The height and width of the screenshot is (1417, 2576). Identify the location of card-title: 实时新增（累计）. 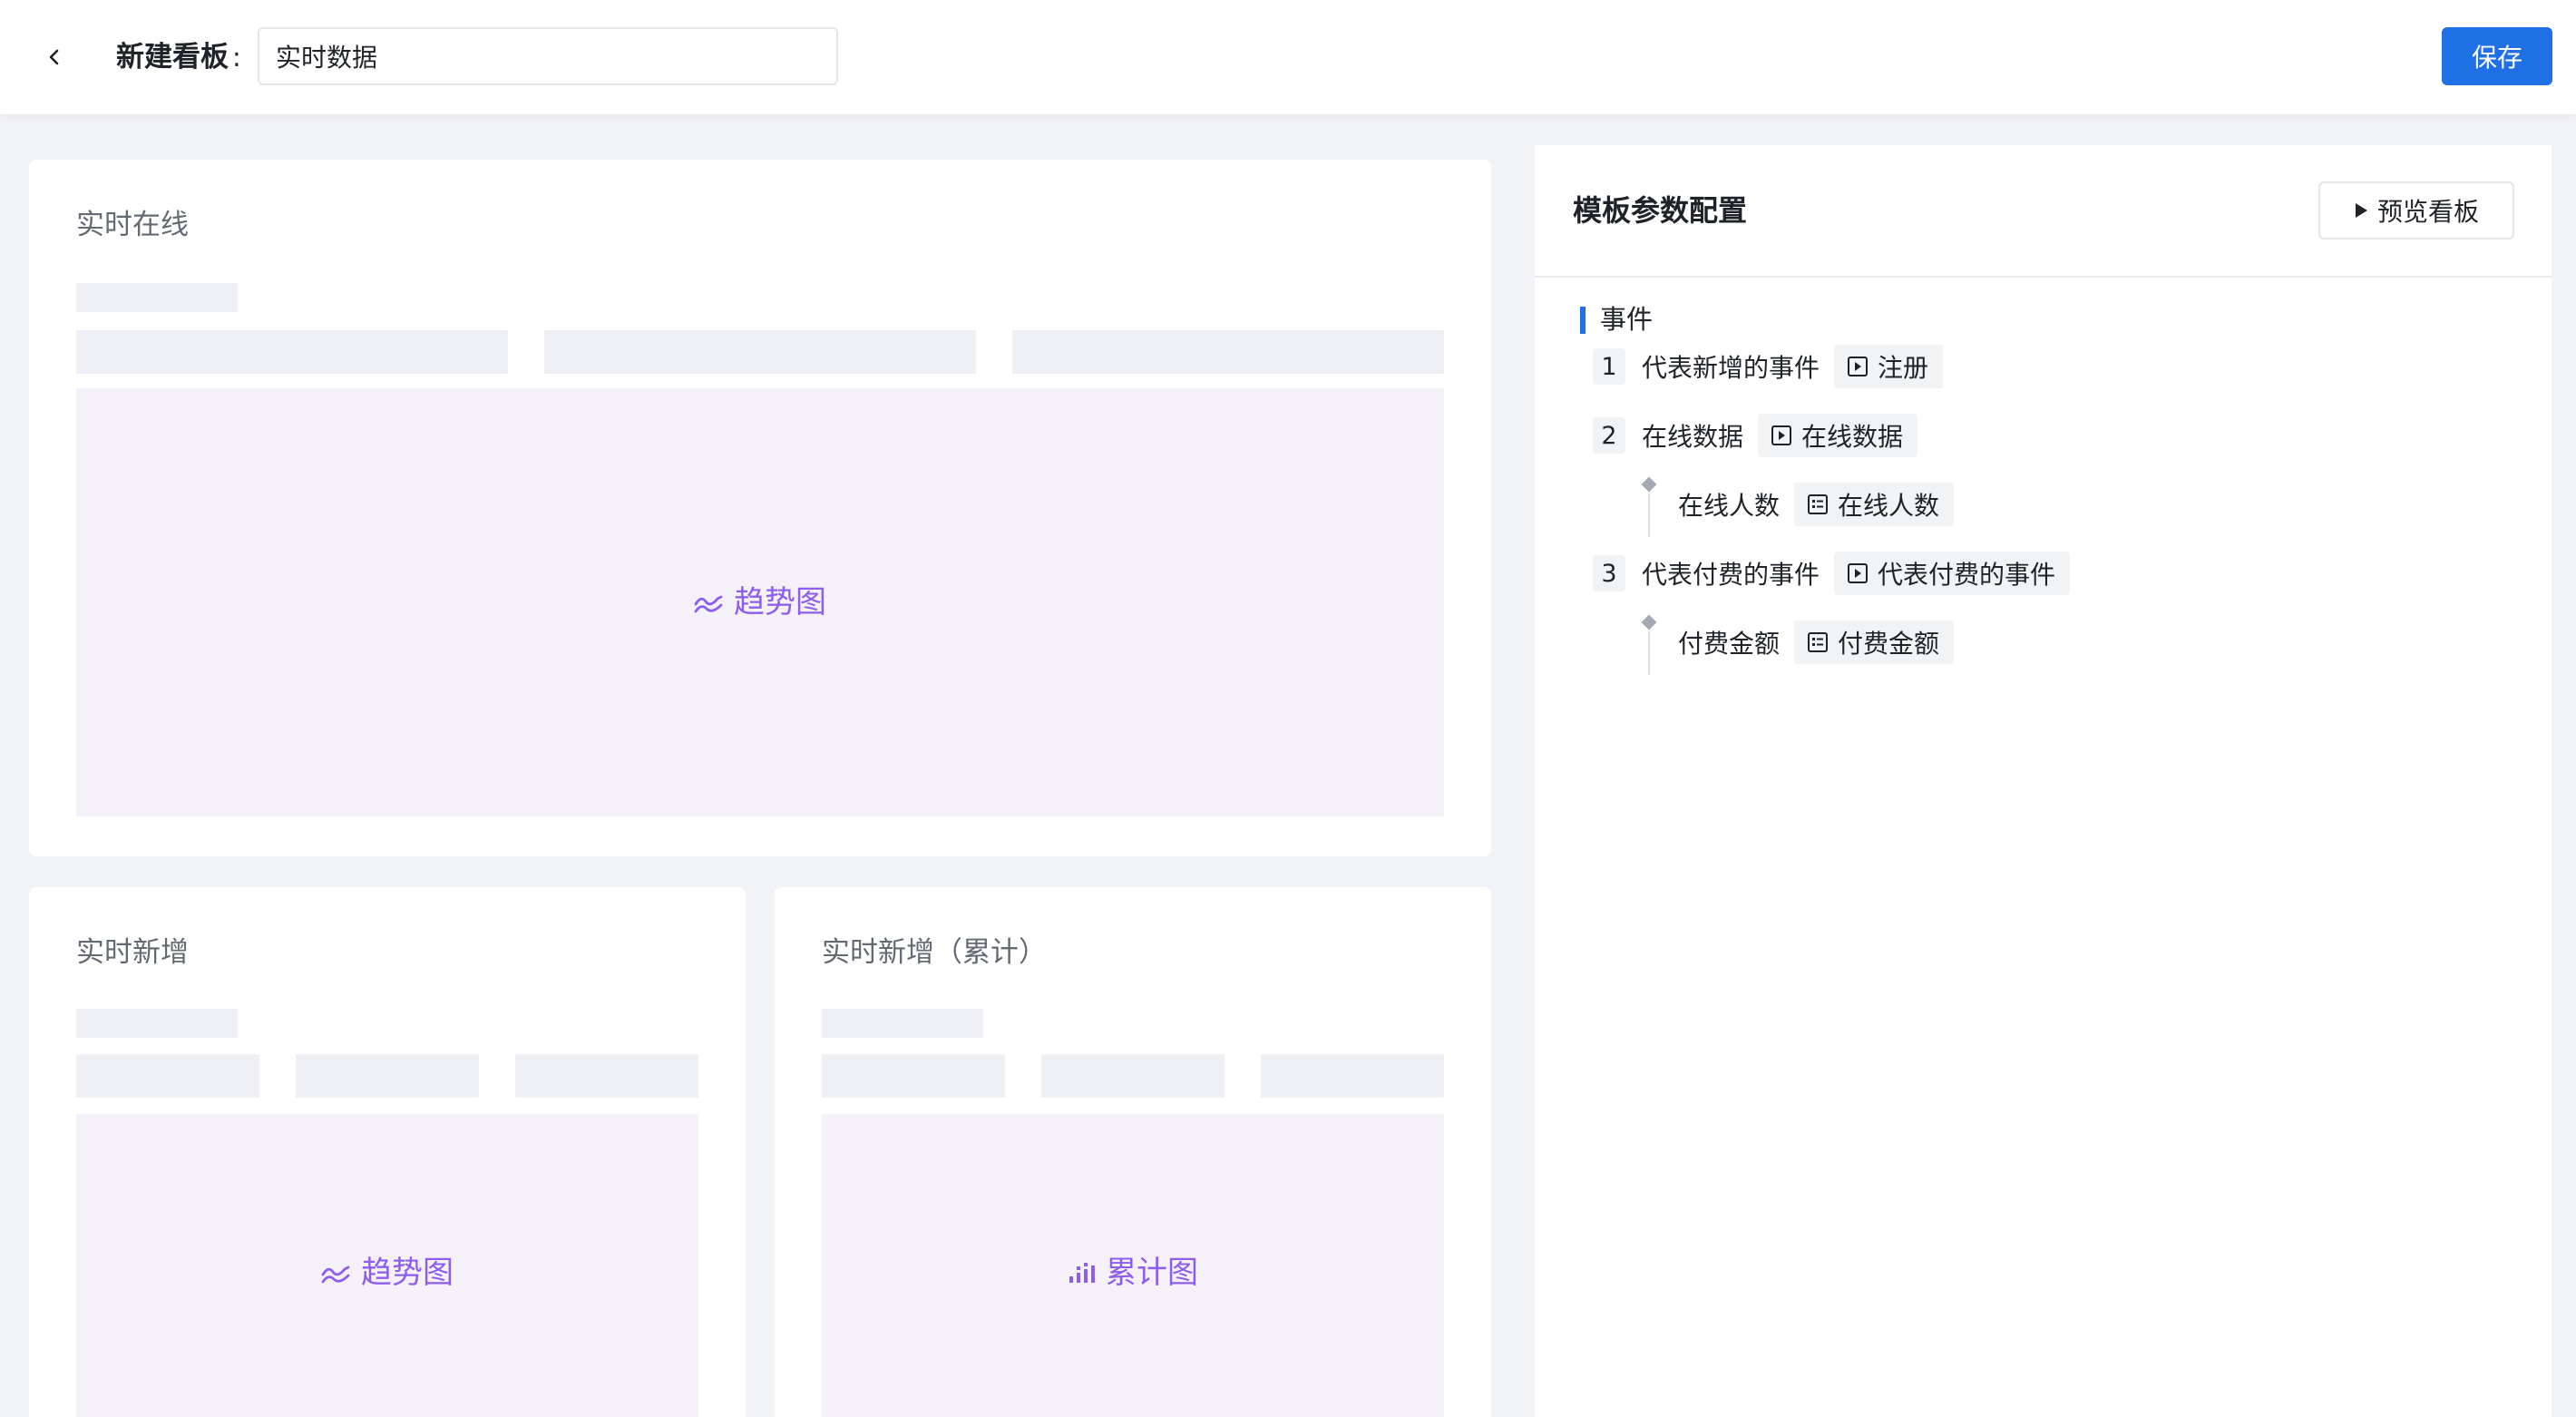
(934, 952).